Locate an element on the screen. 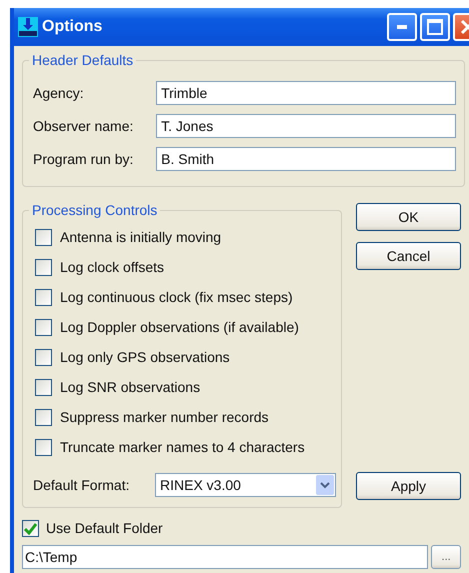 The height and width of the screenshot is (573, 469). checkbox-label: Use Default Folder is located at coordinates (104, 528).